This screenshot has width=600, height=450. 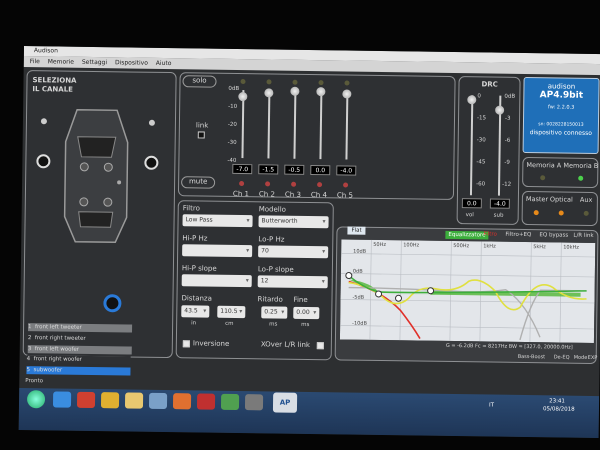 I want to click on fader-knob-ch4, so click(x=321, y=92).